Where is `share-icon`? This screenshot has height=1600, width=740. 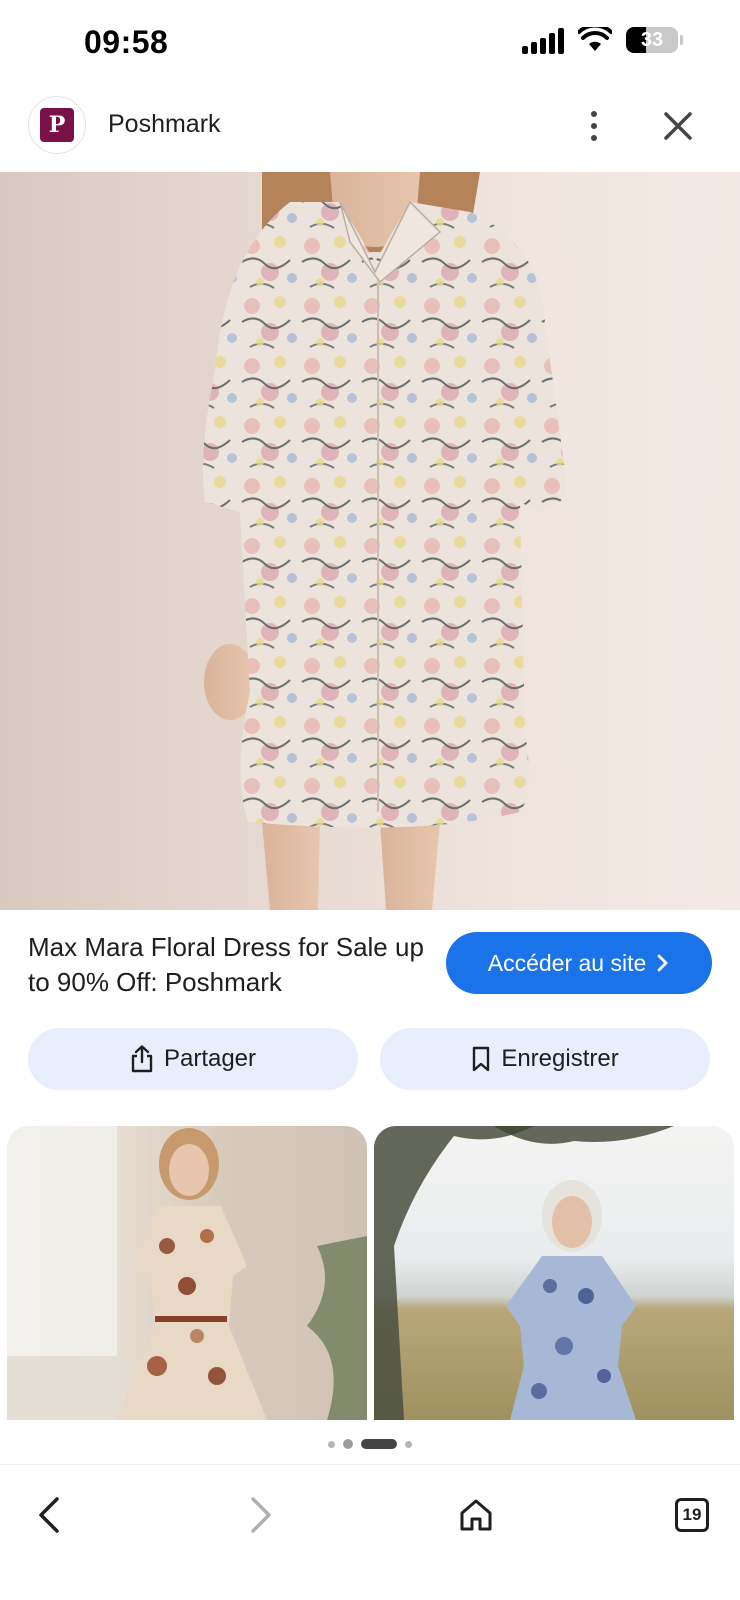 share-icon is located at coordinates (142, 1059).